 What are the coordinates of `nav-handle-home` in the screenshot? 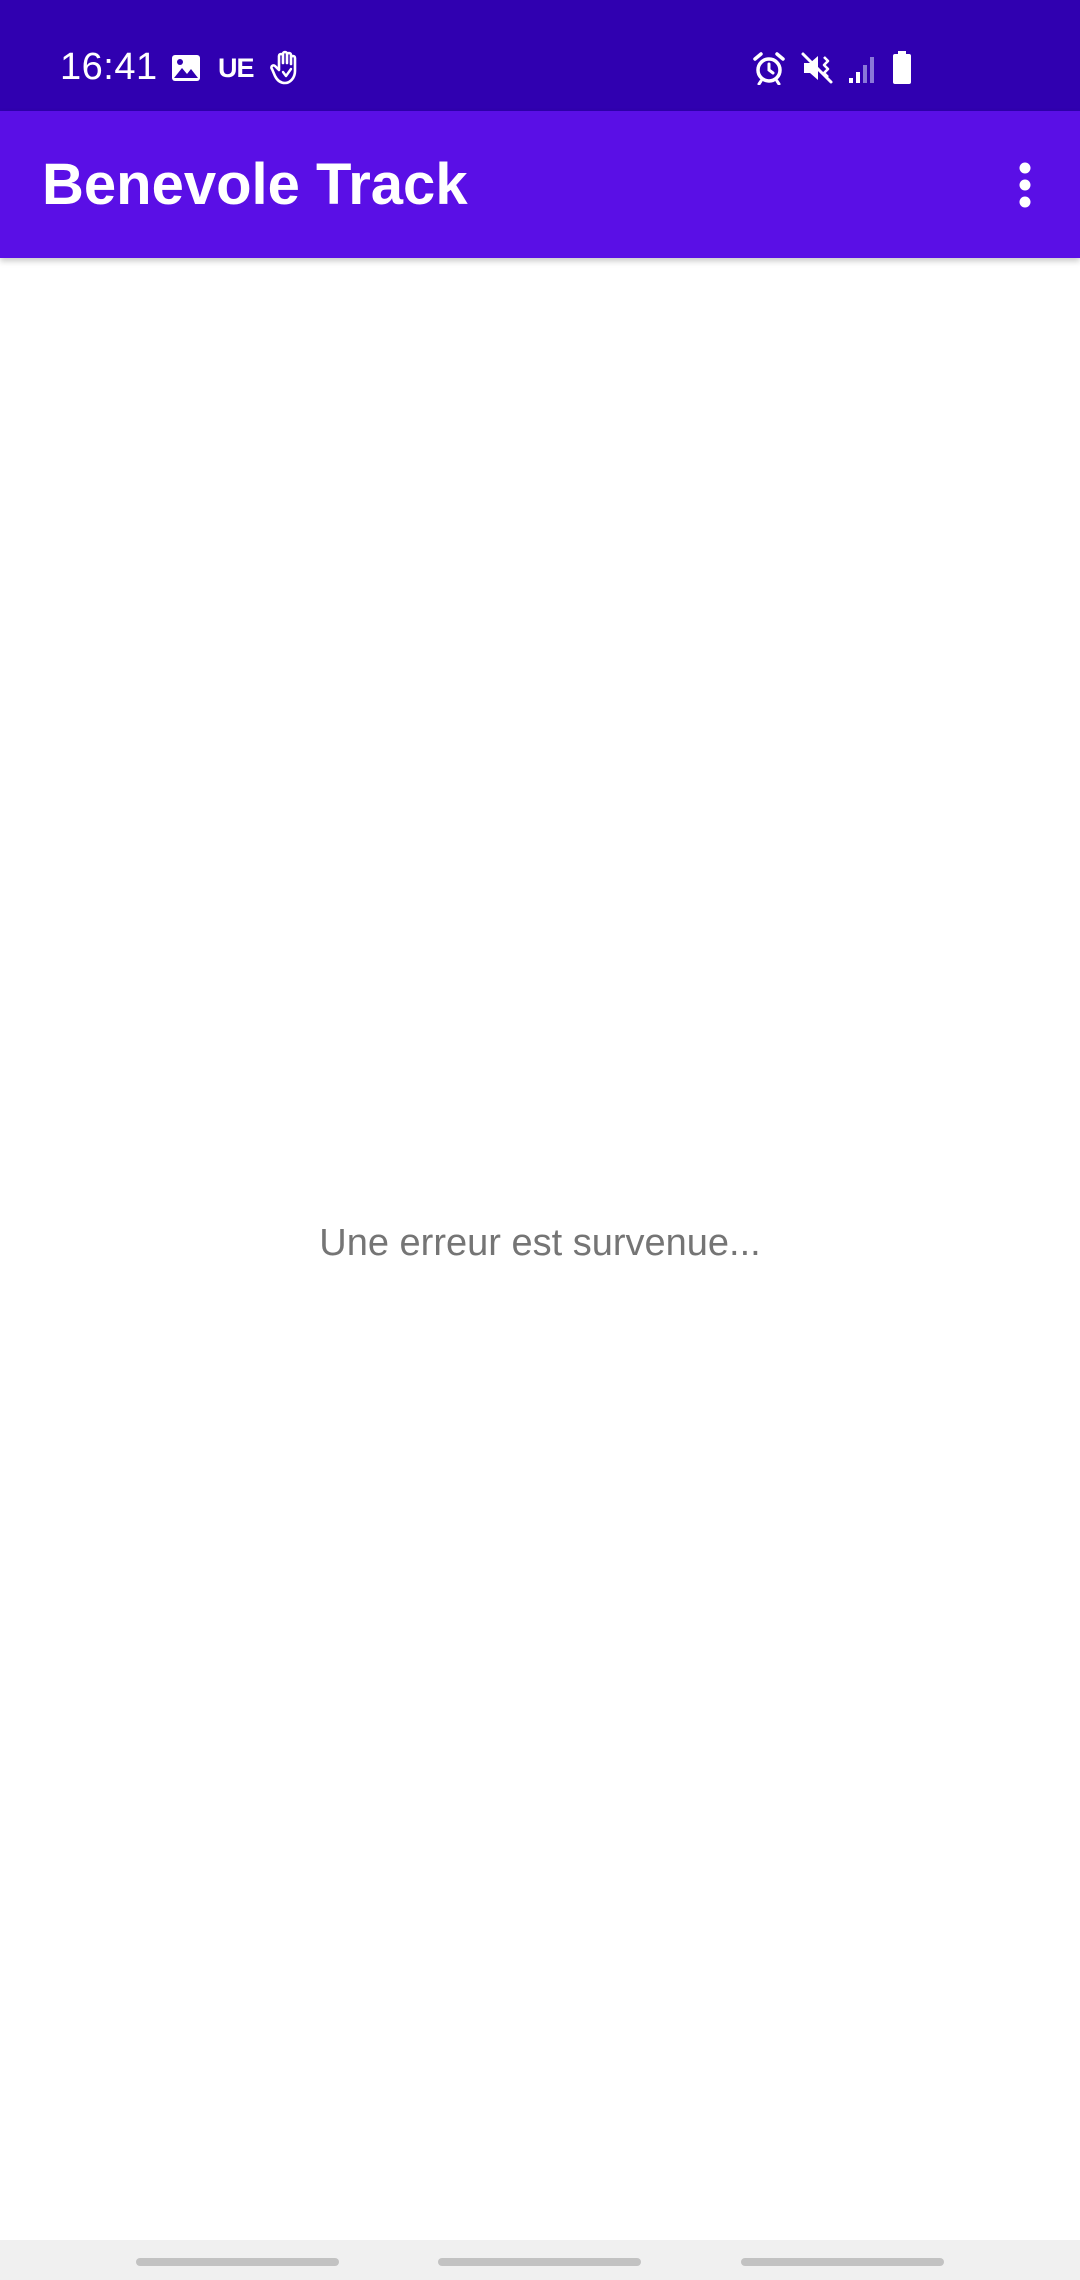 It's located at (539, 2262).